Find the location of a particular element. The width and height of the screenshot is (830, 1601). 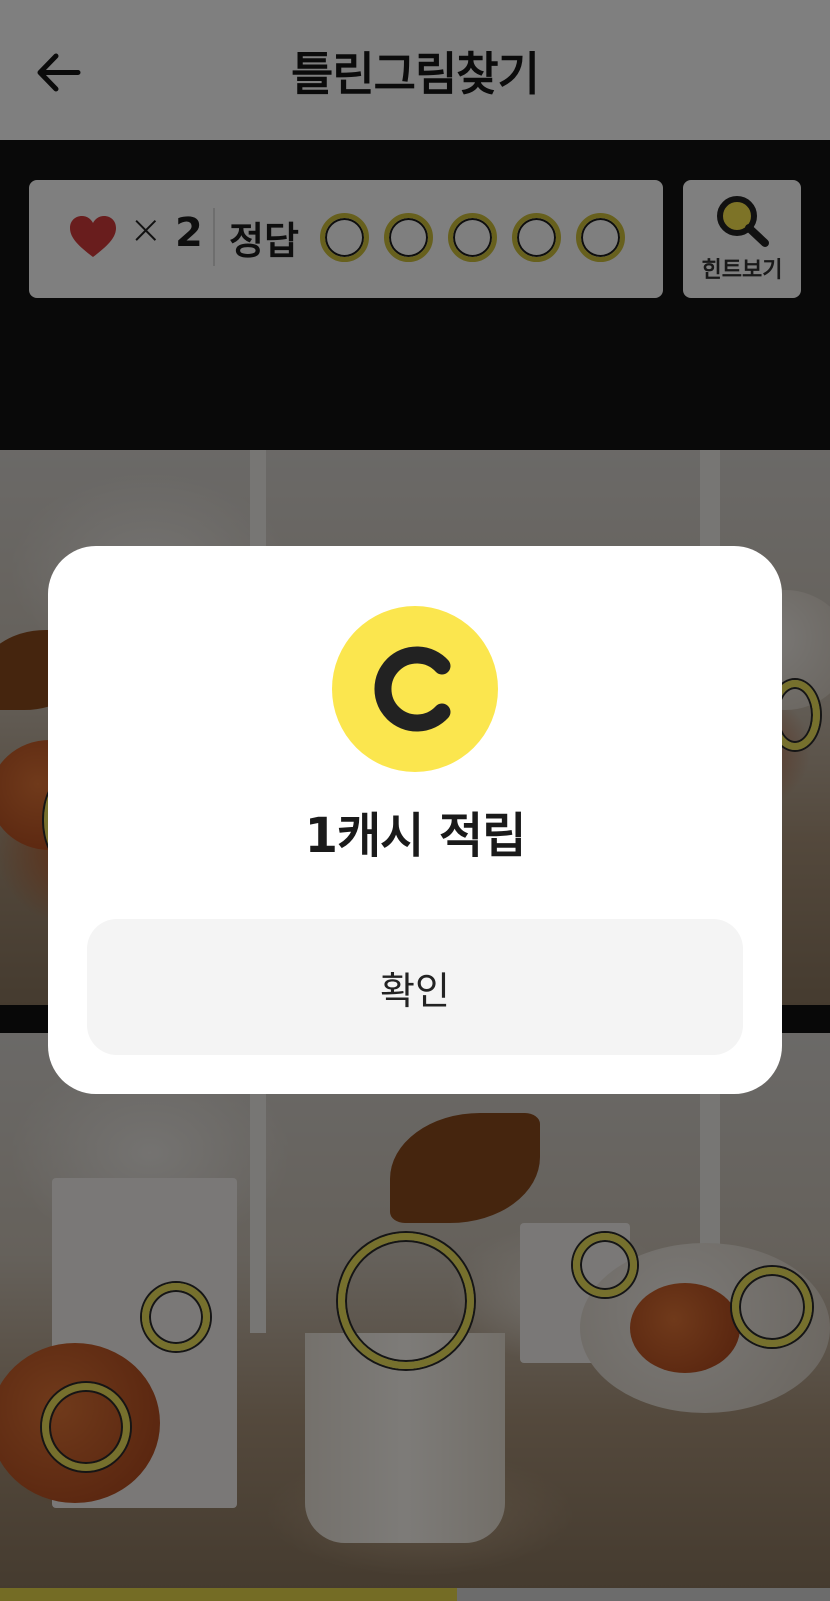

reward-message: 1캐시 적립 is located at coordinates (415, 836).